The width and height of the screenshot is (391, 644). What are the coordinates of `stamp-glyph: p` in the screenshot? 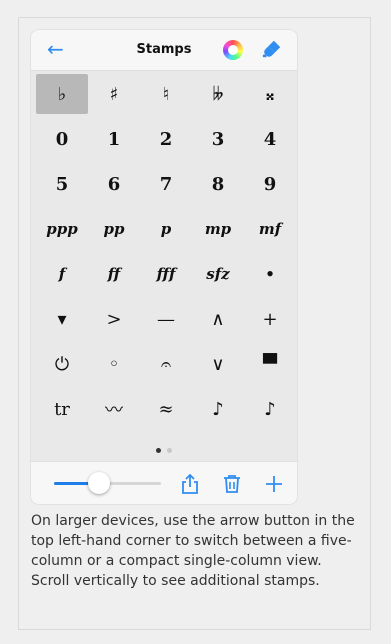 It's located at (166, 229).